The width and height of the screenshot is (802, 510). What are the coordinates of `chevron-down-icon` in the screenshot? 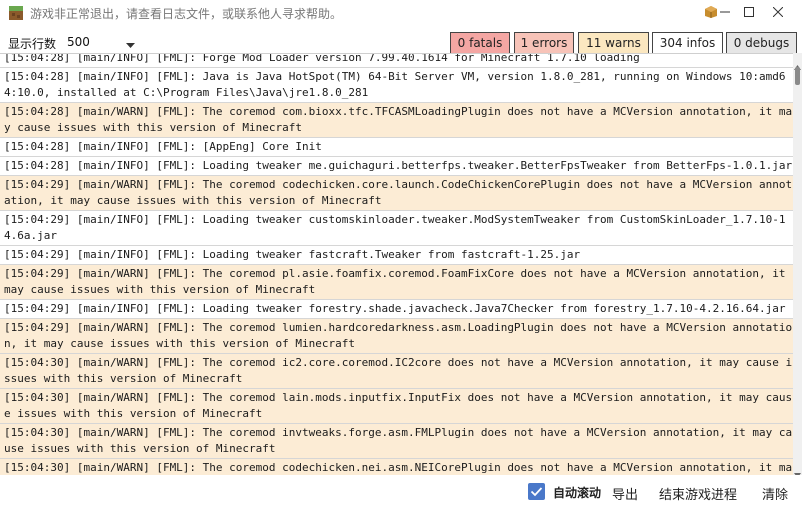 It's located at (130, 45).